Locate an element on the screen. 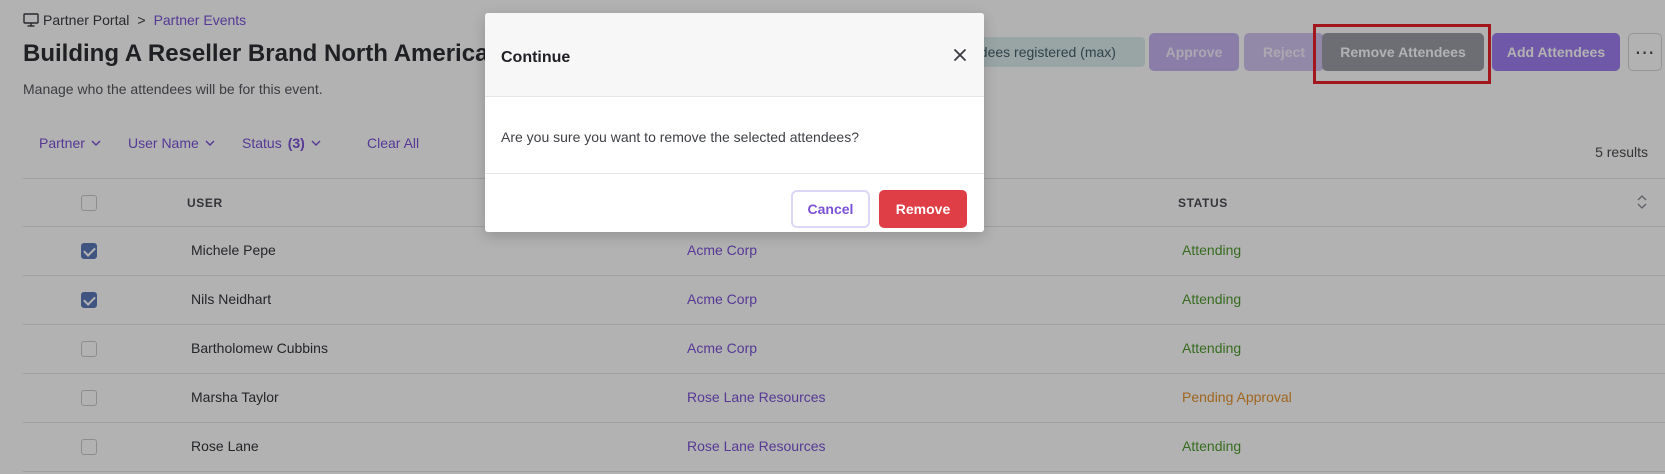 This screenshot has height=474, width=1665. cancel-button: Cancel is located at coordinates (830, 209).